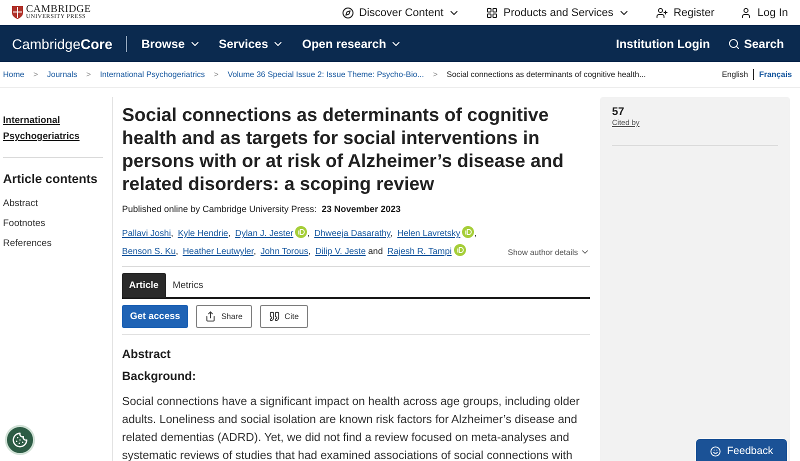 The image size is (800, 461). Describe the element at coordinates (57, 244) in the screenshot. I see `sidebar-item: References` at that location.